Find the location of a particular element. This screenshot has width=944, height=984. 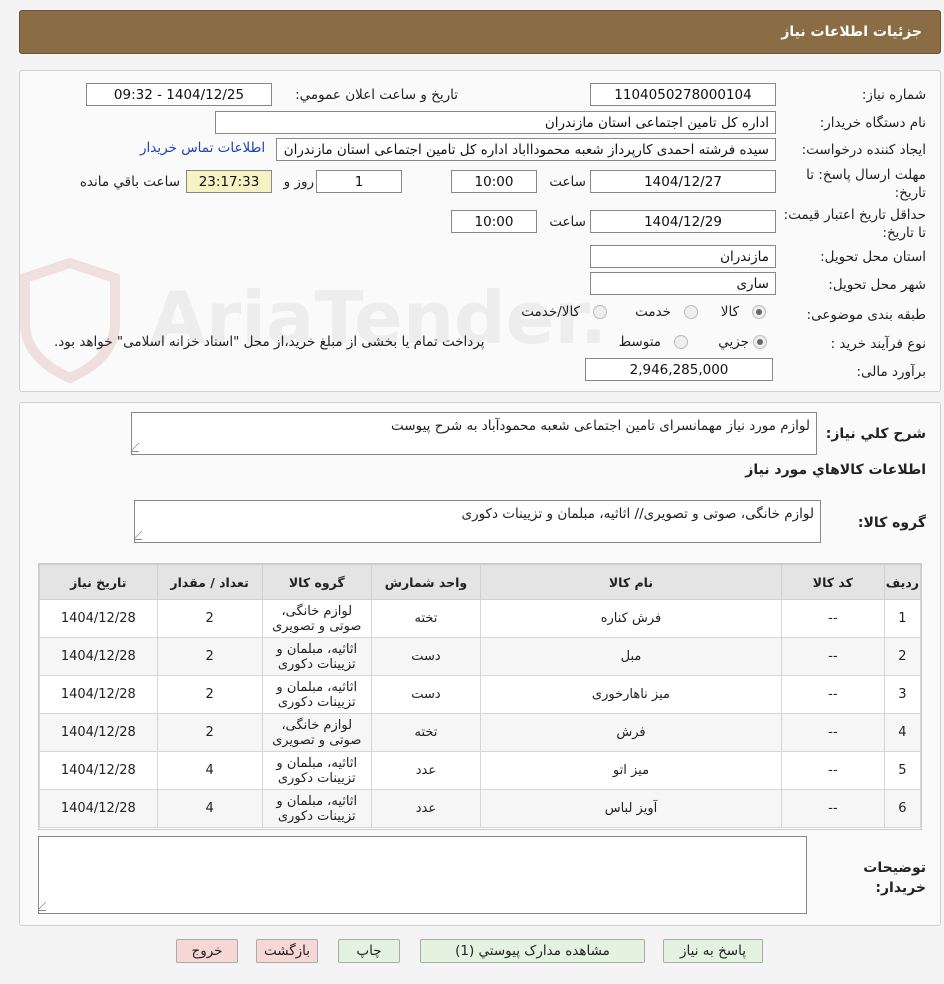

buyer-notes-textarea is located at coordinates (422, 875).